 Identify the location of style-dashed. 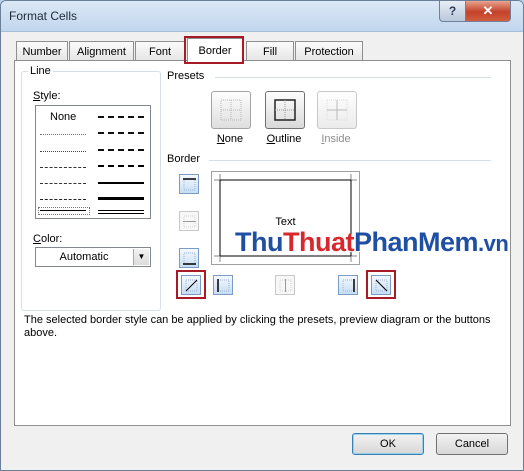
(63, 199).